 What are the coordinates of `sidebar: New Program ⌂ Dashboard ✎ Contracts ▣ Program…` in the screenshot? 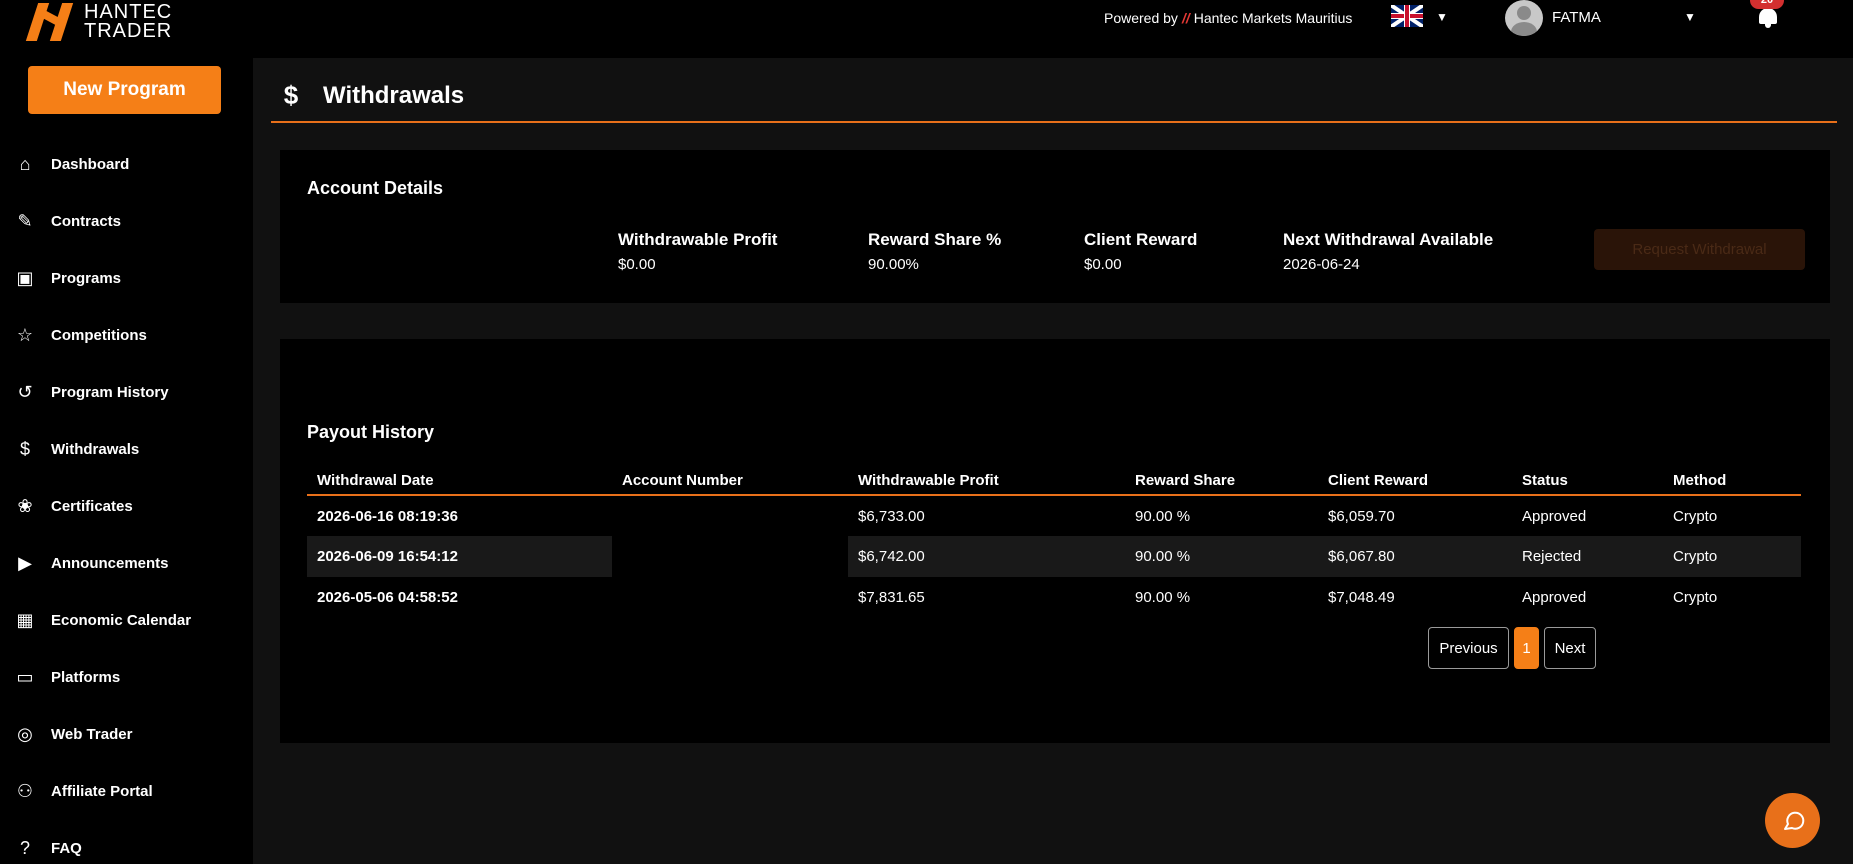 It's located at (126, 461).